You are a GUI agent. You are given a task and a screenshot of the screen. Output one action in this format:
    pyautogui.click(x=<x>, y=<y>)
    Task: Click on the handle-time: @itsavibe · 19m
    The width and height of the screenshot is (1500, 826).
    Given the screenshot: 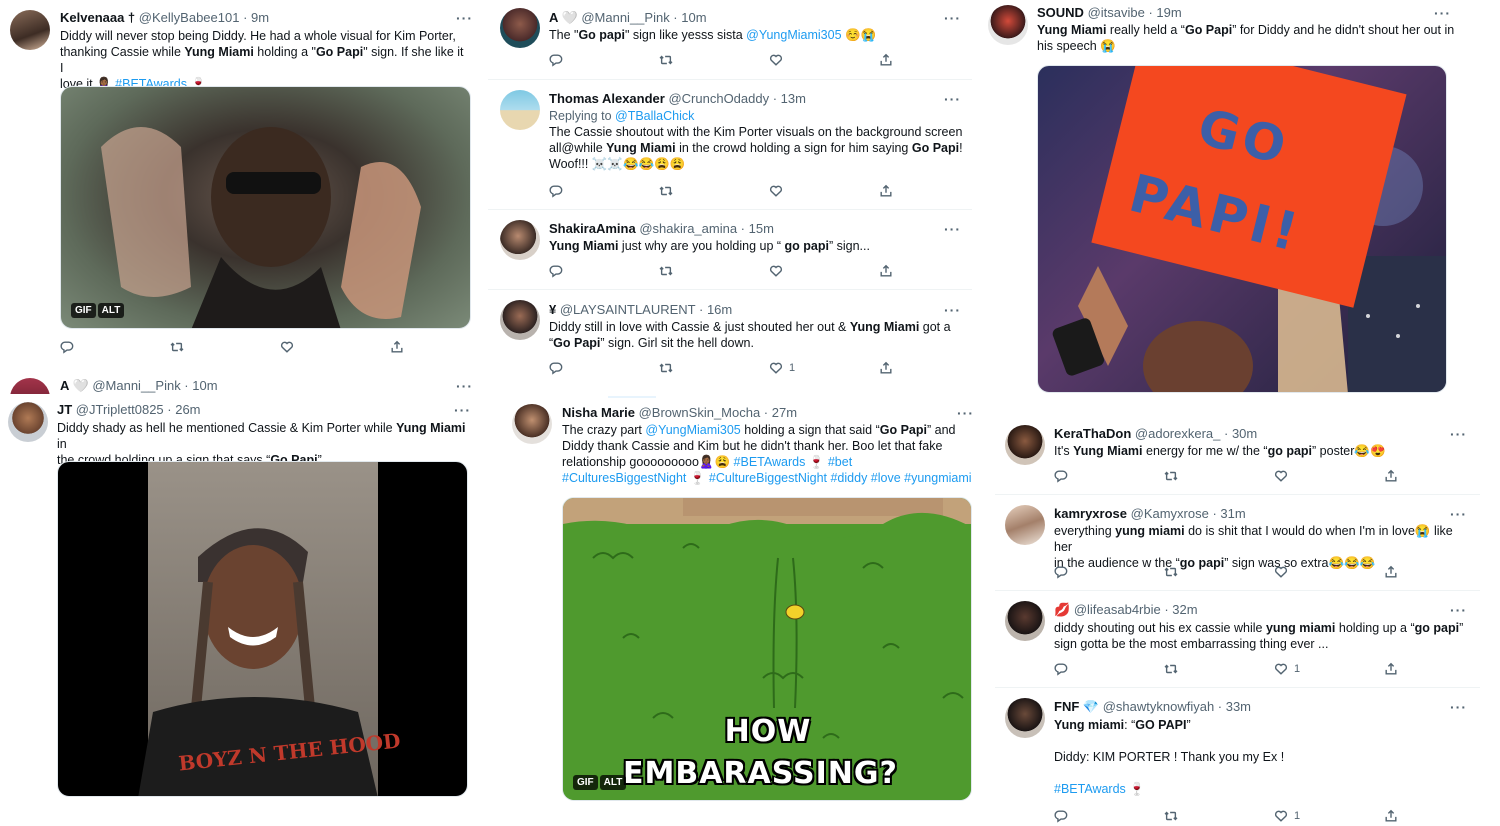 What is the action you would take?
    pyautogui.click(x=1135, y=12)
    